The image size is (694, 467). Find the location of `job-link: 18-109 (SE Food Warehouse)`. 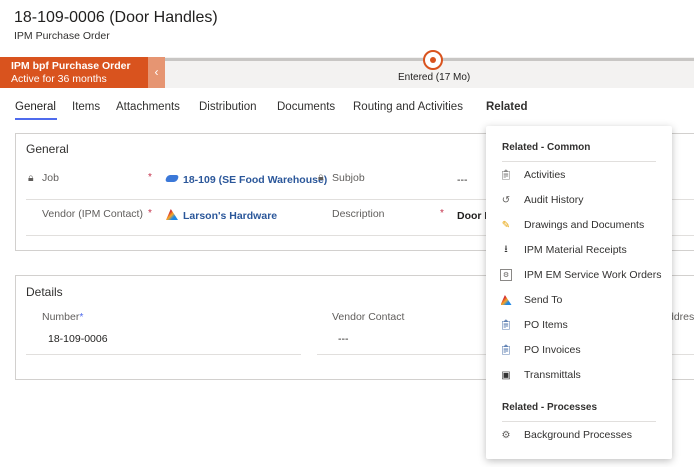

job-link: 18-109 (SE Food Warehouse) is located at coordinates (255, 180).